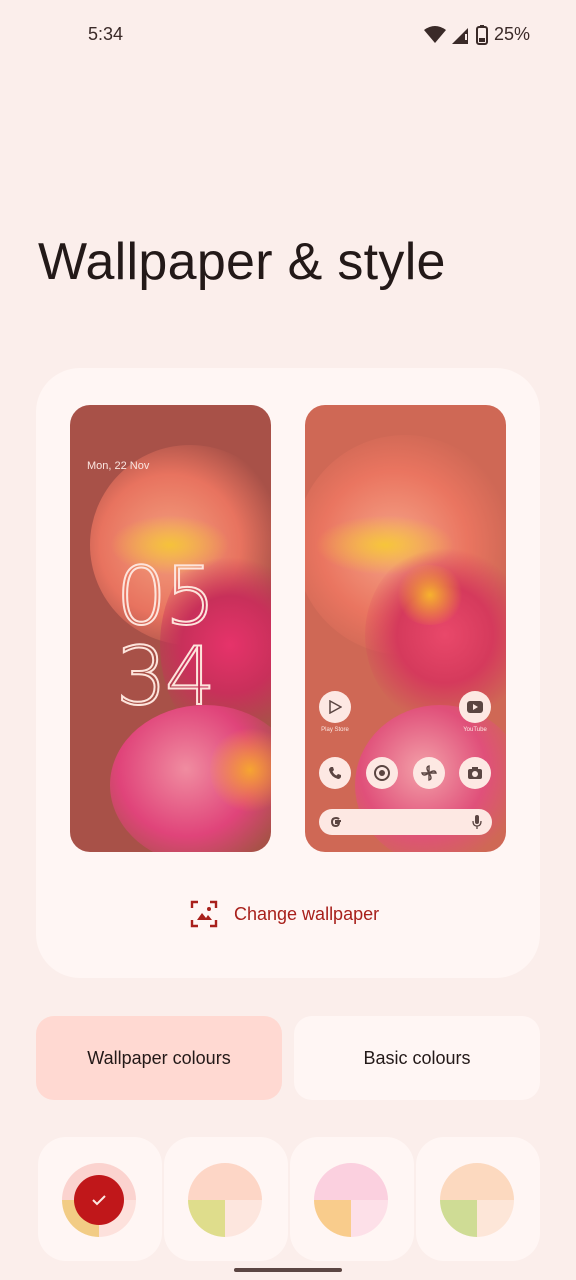 This screenshot has width=576, height=1280. I want to click on home-indicator, so click(288, 1270).